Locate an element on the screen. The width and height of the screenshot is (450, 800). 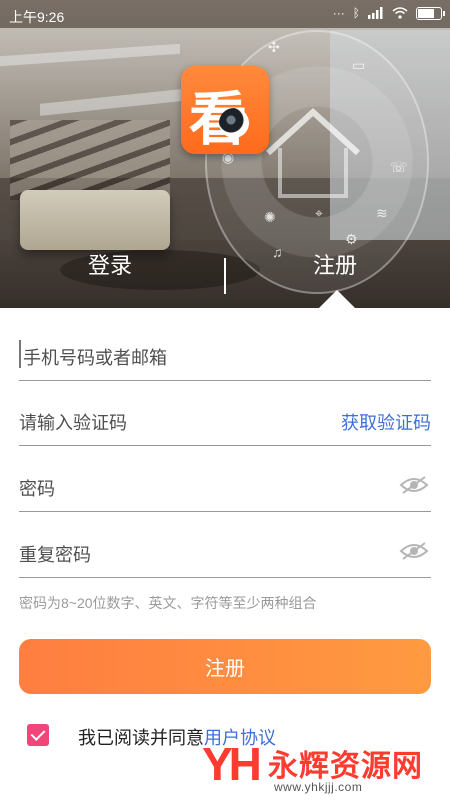
agreement-row: 我已阅读并同意用户协议 is located at coordinates (151, 735).